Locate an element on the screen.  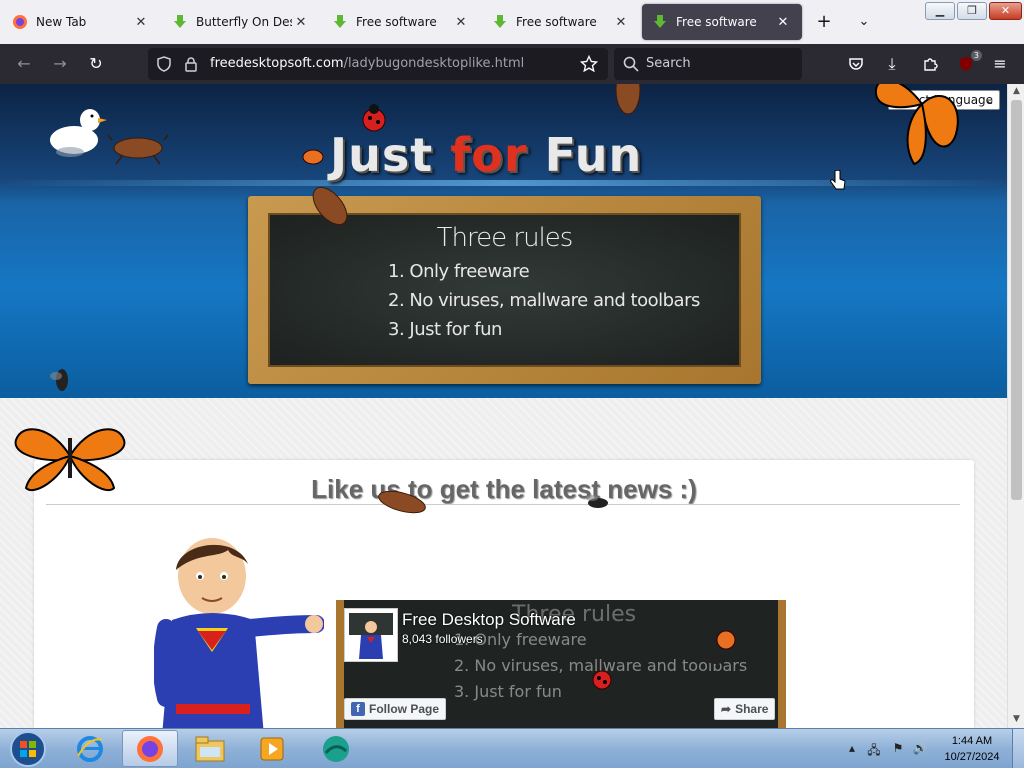
file-explorer-icon is located at coordinates (210, 748).